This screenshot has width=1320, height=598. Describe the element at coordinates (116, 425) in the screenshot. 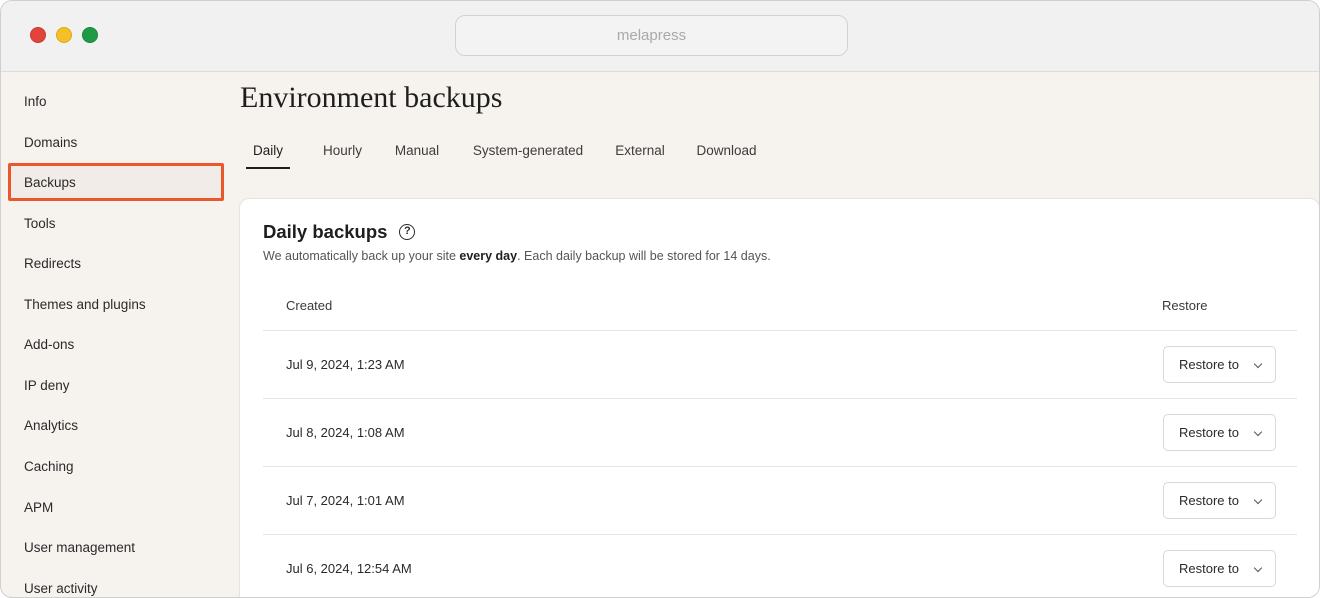

I see `sidebar-item-analytics: Analytics` at that location.